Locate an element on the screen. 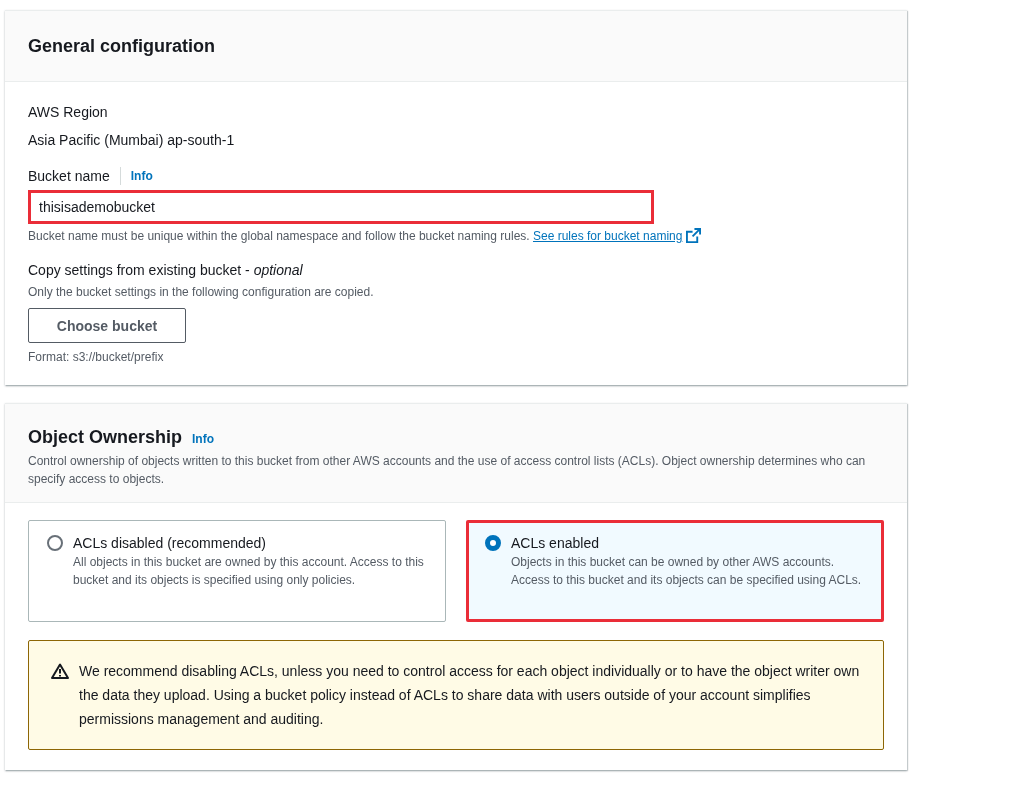 Image resolution: width=1019 pixels, height=791 pixels. bucket-name-field: thisisademobucket is located at coordinates (341, 207).